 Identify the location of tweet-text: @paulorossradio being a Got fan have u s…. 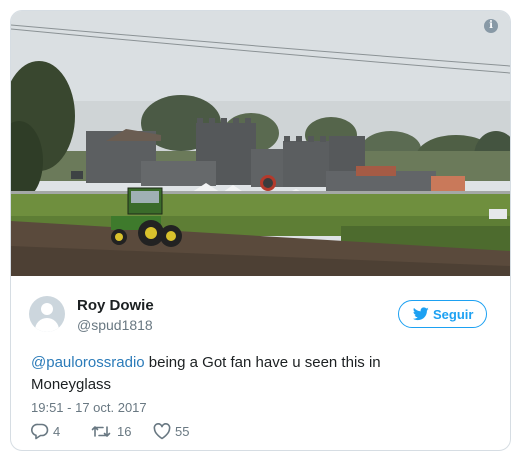
(261, 374).